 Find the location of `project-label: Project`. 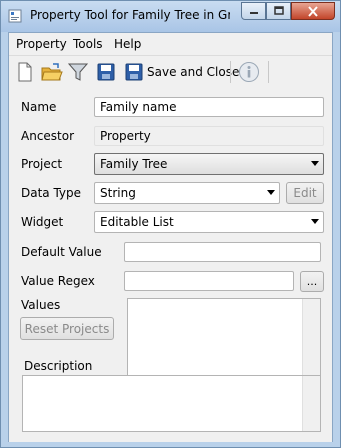

project-label: Project is located at coordinates (42, 164).